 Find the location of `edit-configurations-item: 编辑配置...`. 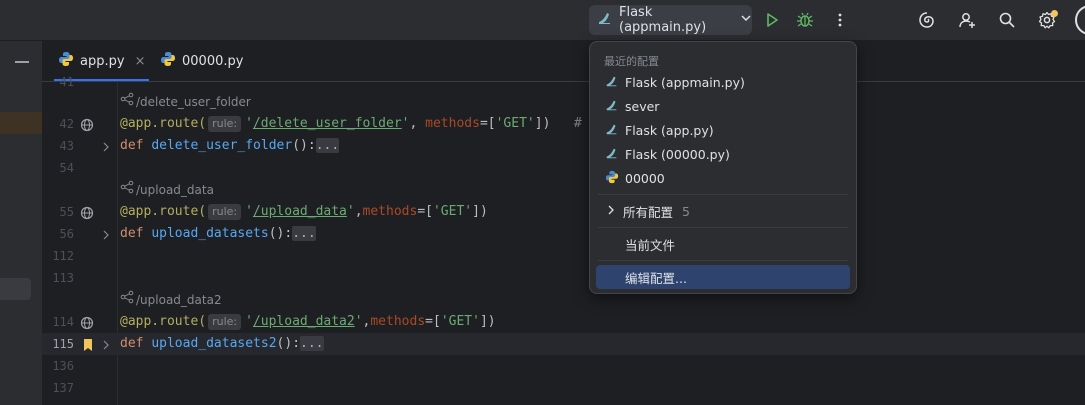

edit-configurations-item: 编辑配置... is located at coordinates (723, 277).